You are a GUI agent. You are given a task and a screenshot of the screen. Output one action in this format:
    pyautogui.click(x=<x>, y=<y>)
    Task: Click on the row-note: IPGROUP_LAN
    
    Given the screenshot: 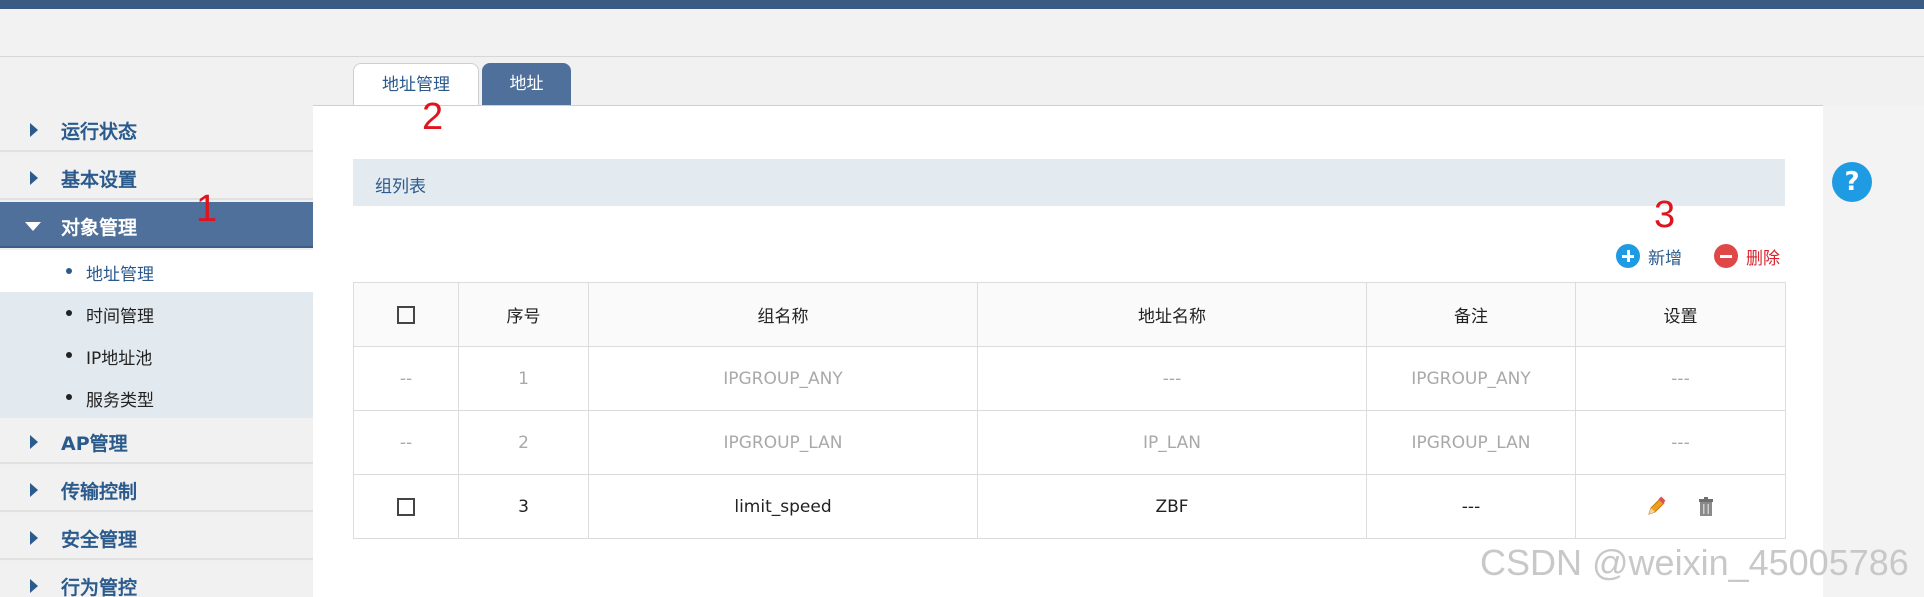 What is the action you would take?
    pyautogui.click(x=1471, y=442)
    